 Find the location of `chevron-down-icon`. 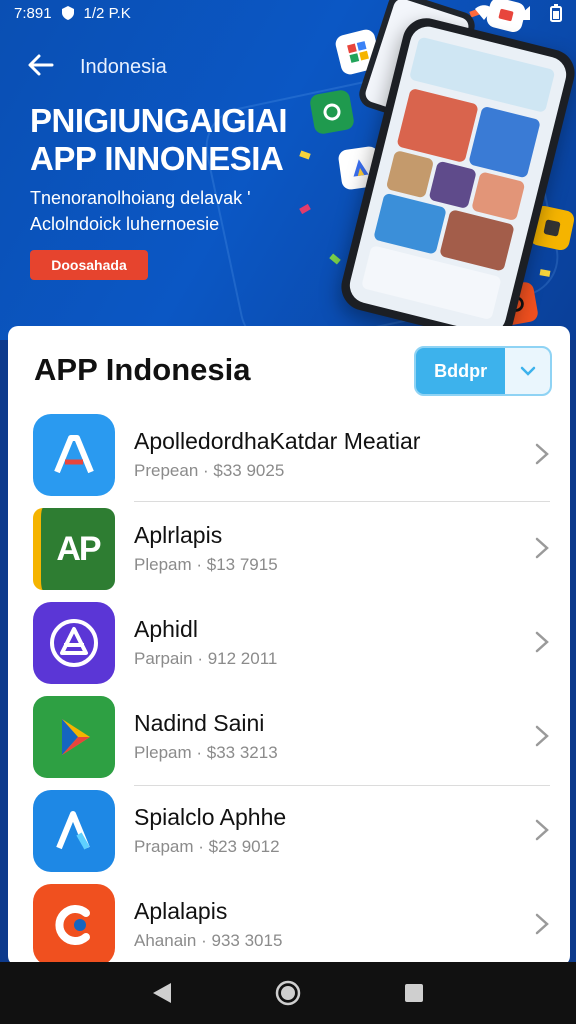

chevron-down-icon is located at coordinates (527, 371).